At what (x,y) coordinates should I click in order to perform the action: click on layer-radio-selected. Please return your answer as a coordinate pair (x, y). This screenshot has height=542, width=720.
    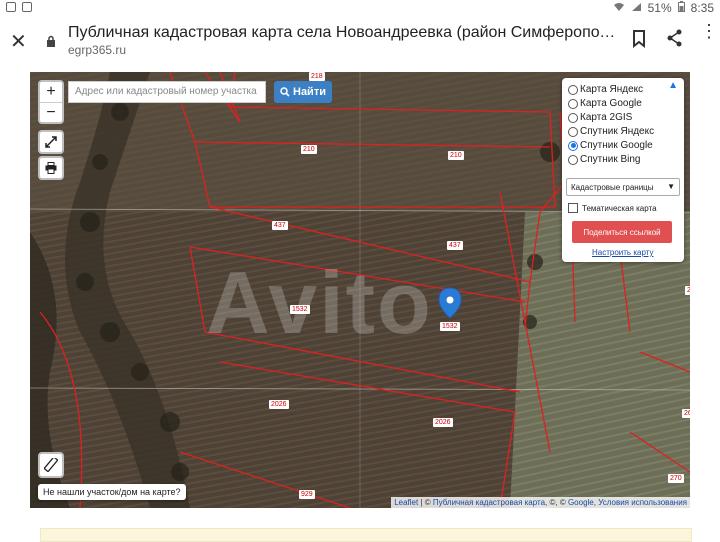
    Looking at the image, I should click on (573, 145).